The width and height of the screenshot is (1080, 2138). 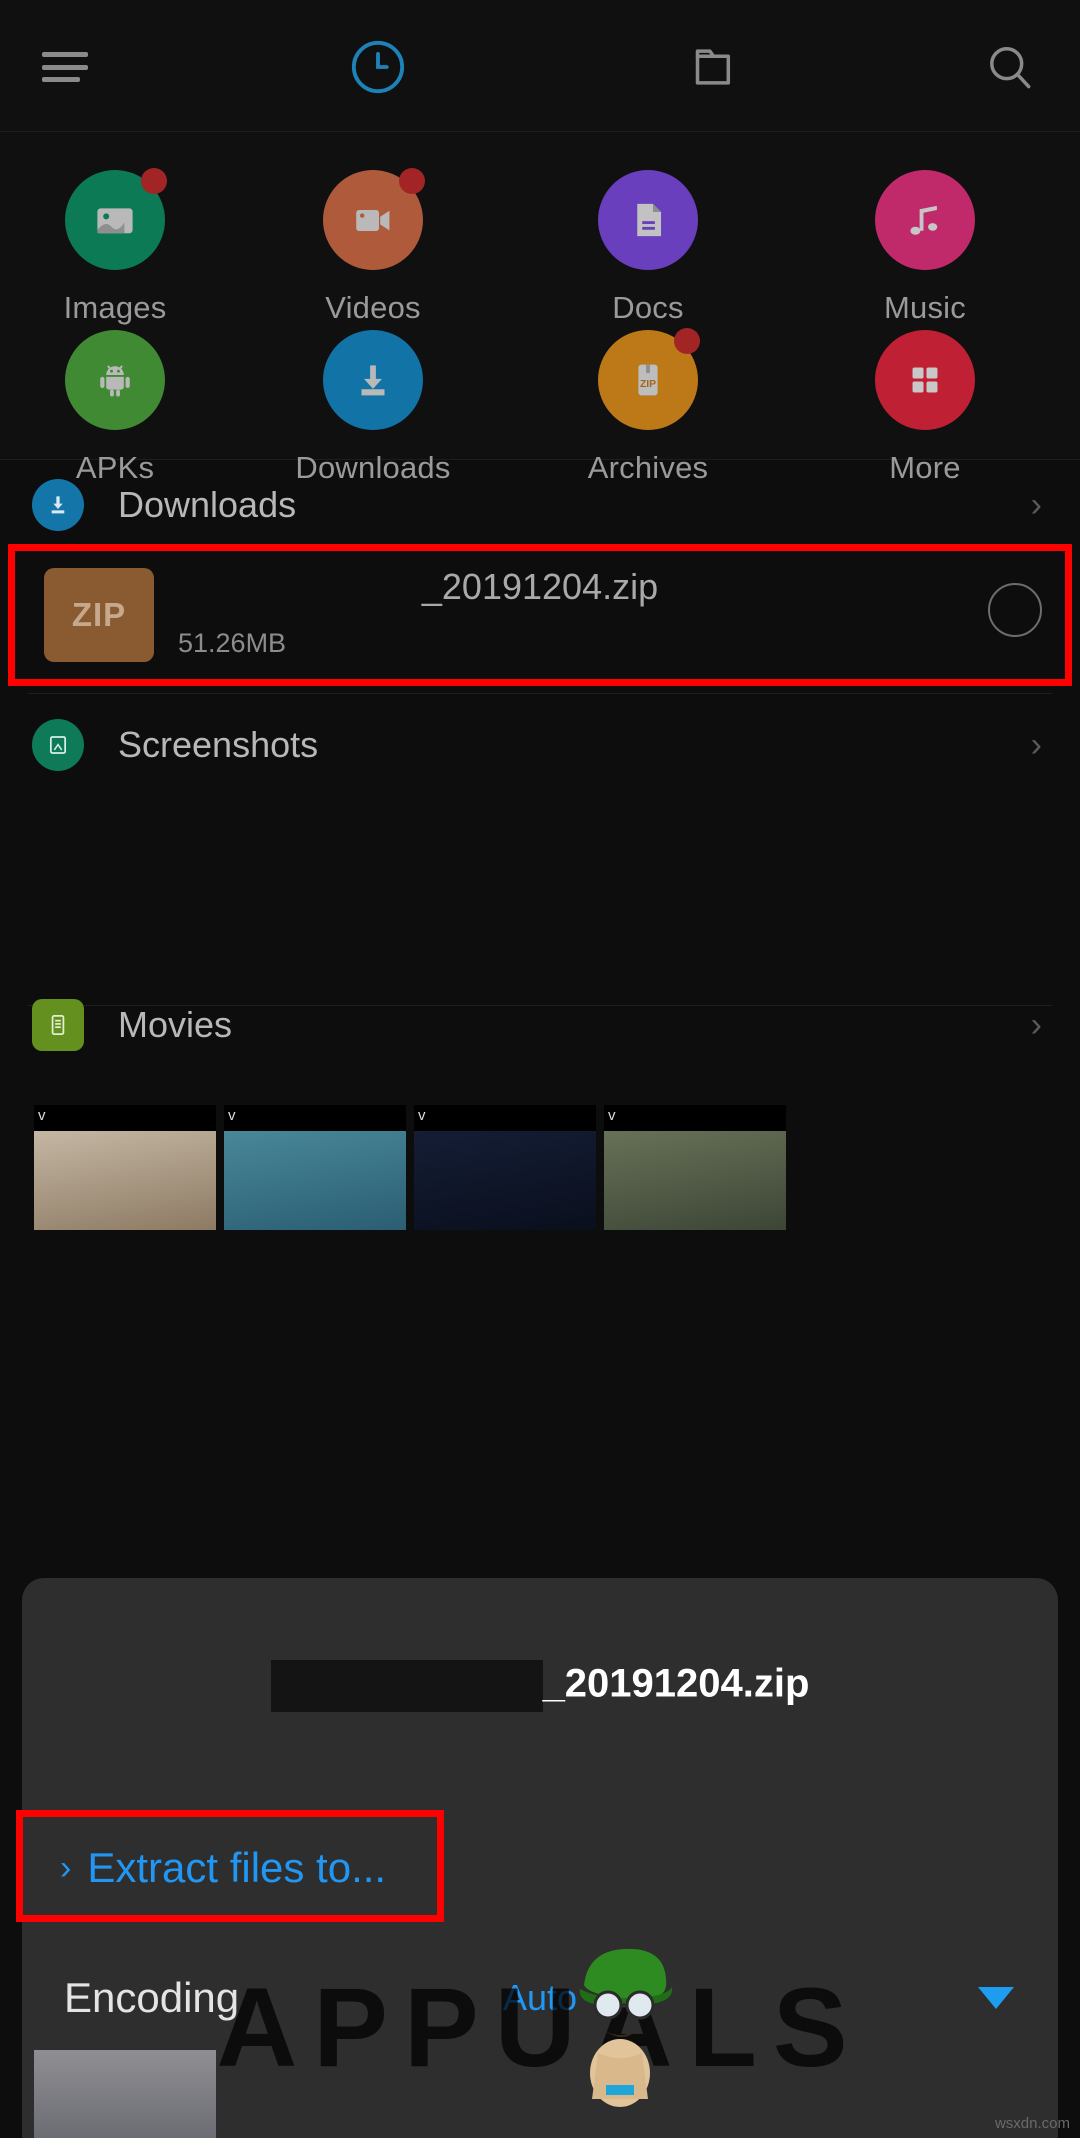 I want to click on category-docs: Docs, so click(x=648, y=248).